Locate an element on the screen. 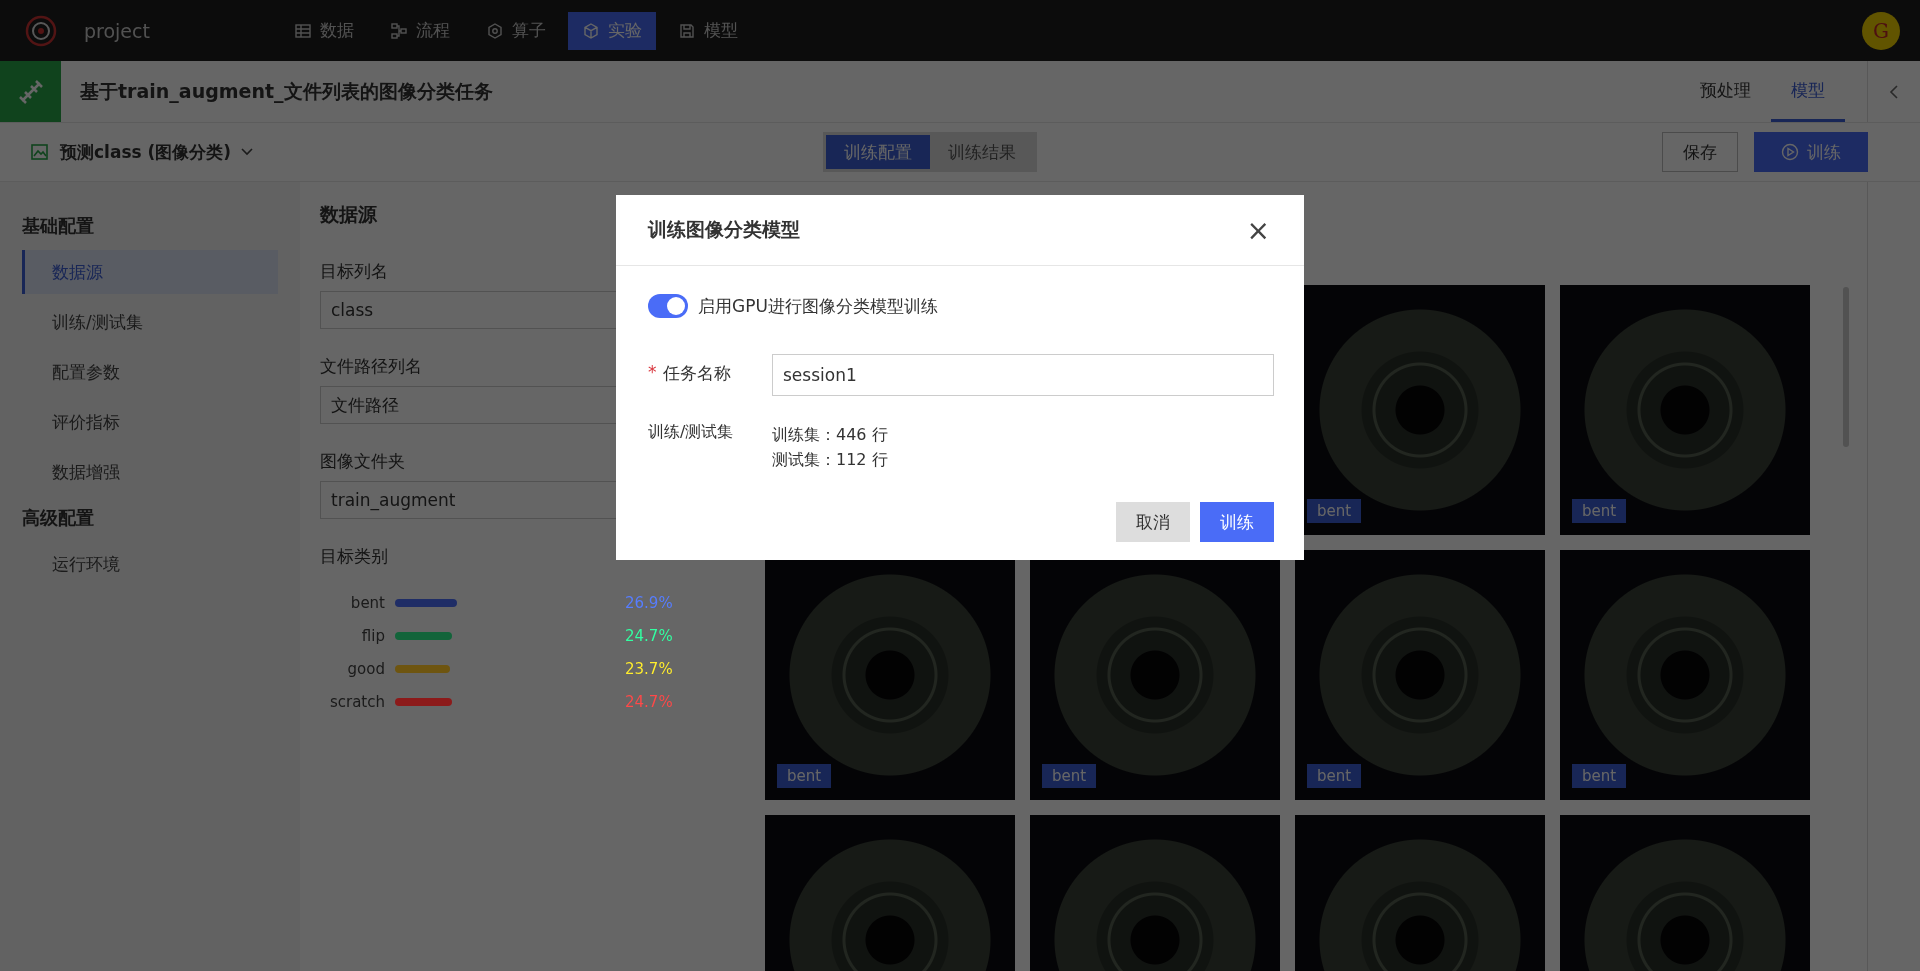 This screenshot has width=1920, height=971. nav-item: 模型 is located at coordinates (707, 30).